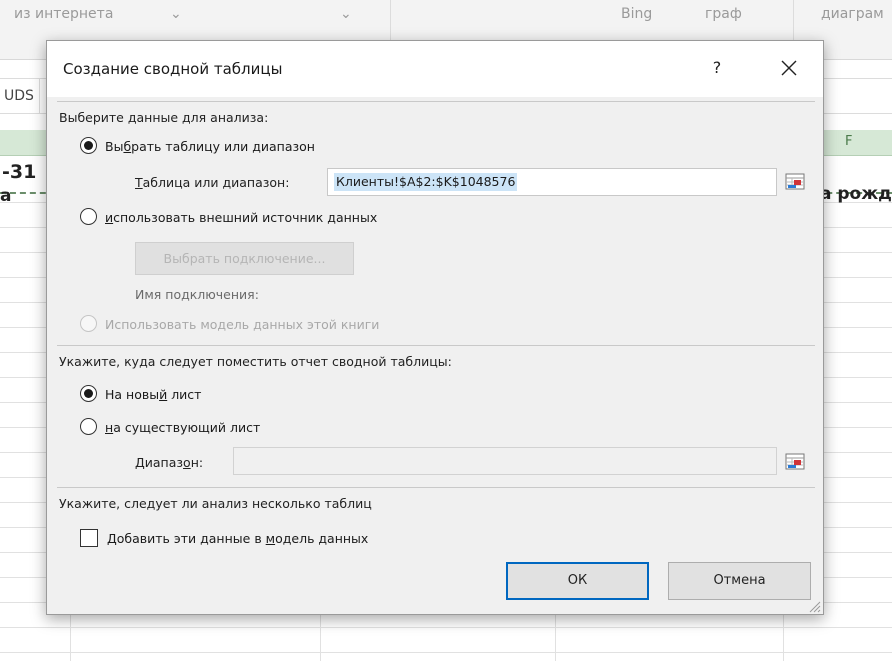  I want to click on name-box: UDS, so click(20, 96).